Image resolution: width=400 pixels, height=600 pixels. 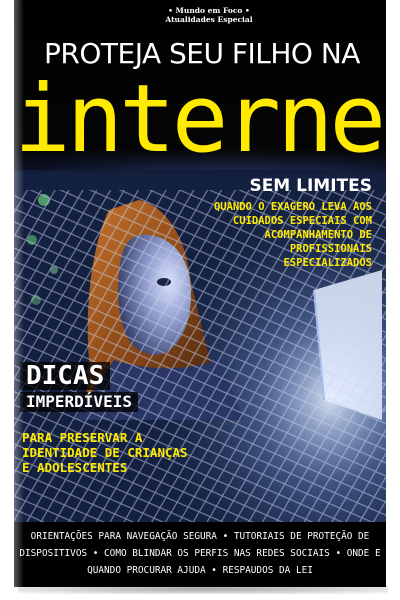 I want to click on badge-line-2: Atualidades Especial, so click(x=209, y=19).